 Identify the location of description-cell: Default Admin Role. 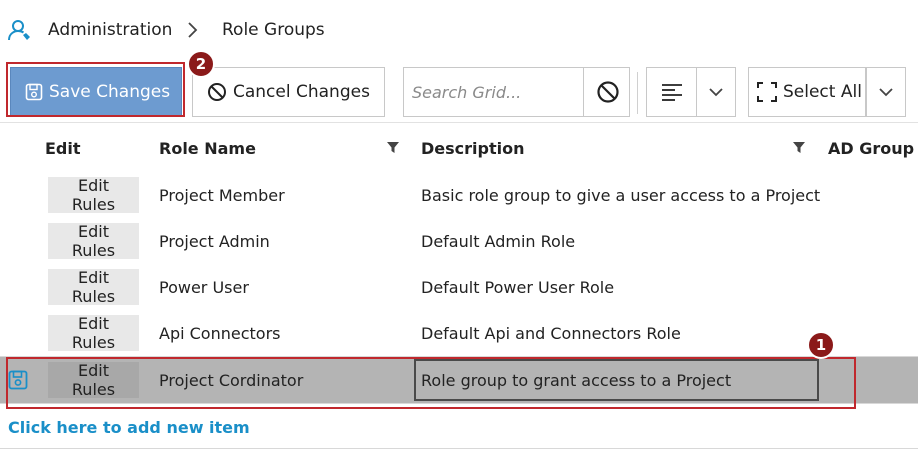
(498, 241).